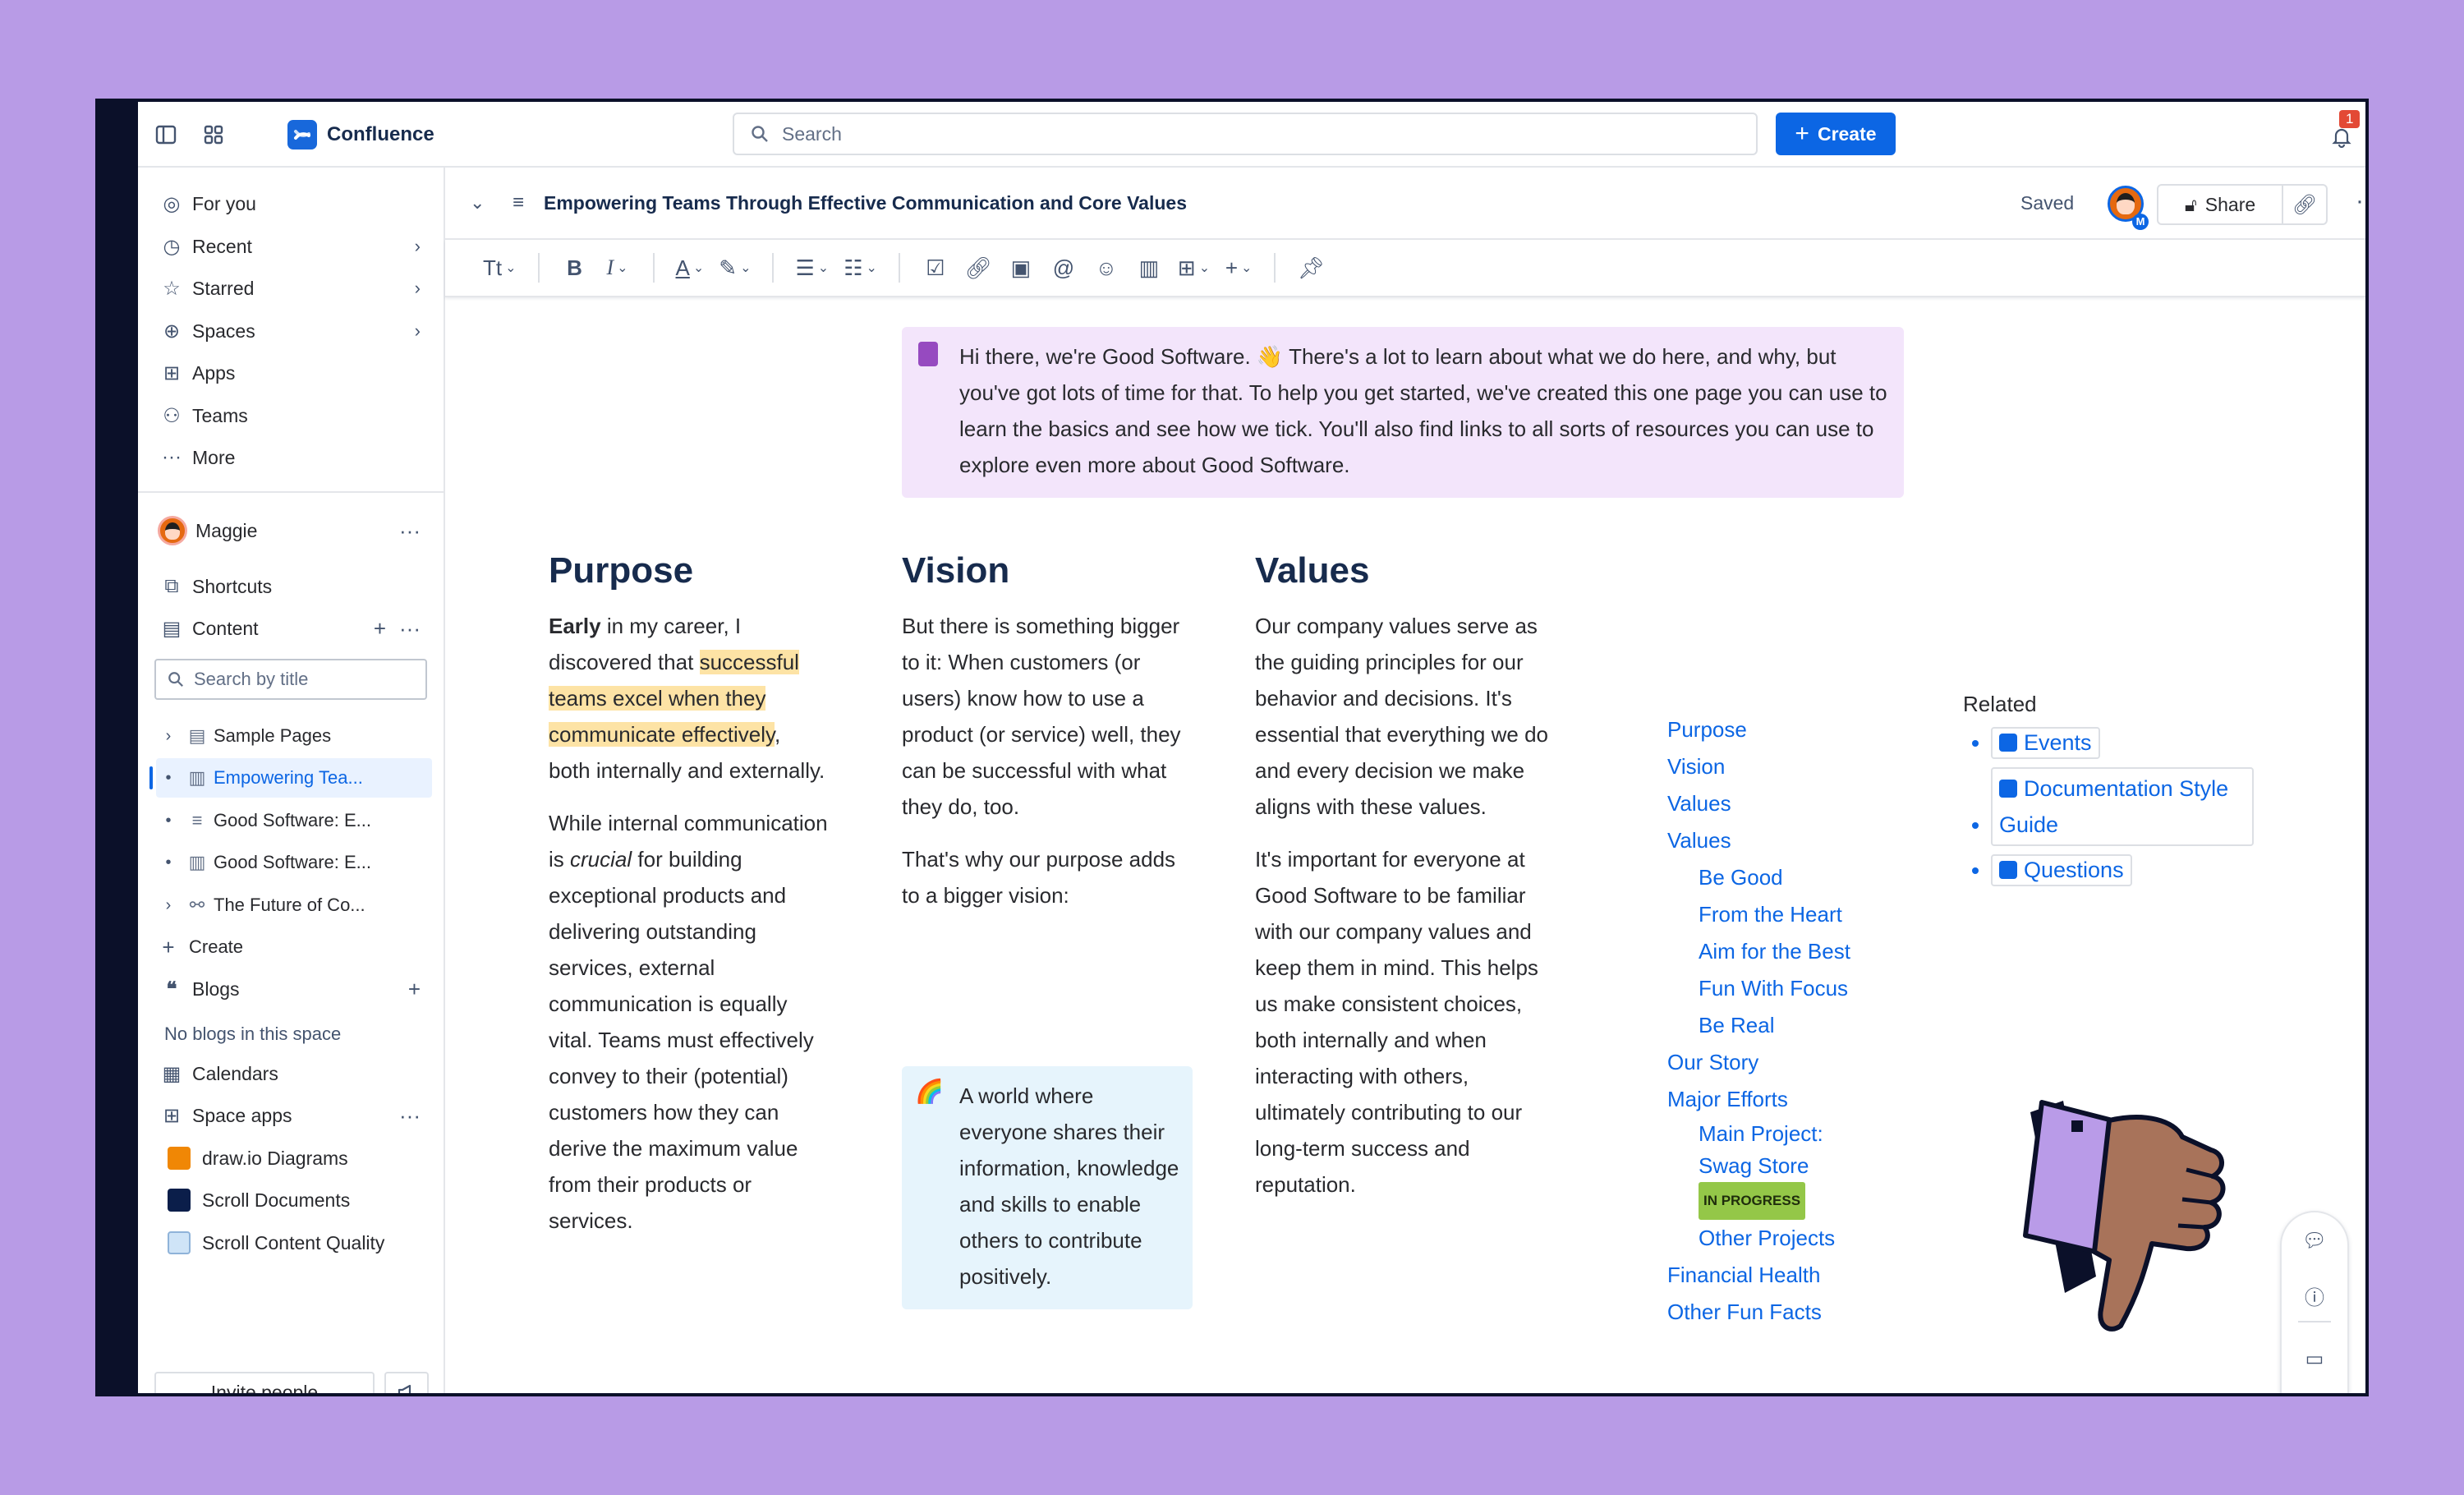 The height and width of the screenshot is (1495, 2464). I want to click on toc-link: Other Projects, so click(1782, 1238).